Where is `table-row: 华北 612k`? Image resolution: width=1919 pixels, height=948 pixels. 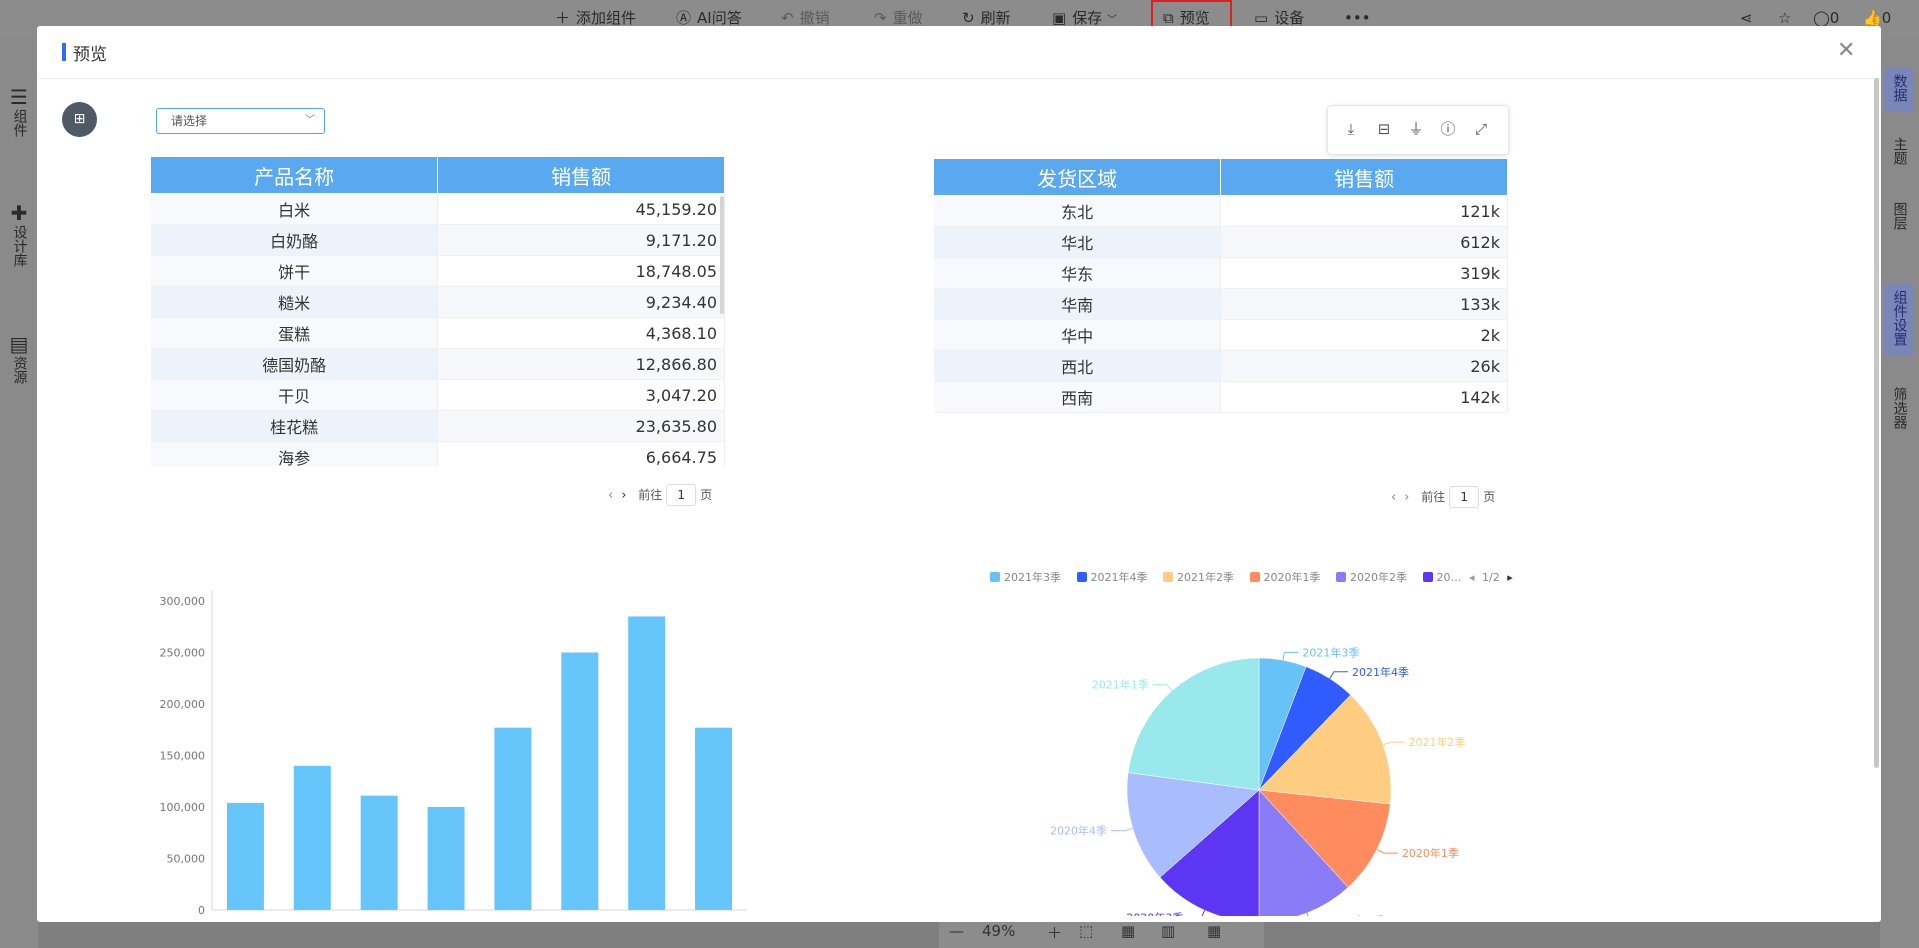 table-row: 华北 612k is located at coordinates (1221, 242).